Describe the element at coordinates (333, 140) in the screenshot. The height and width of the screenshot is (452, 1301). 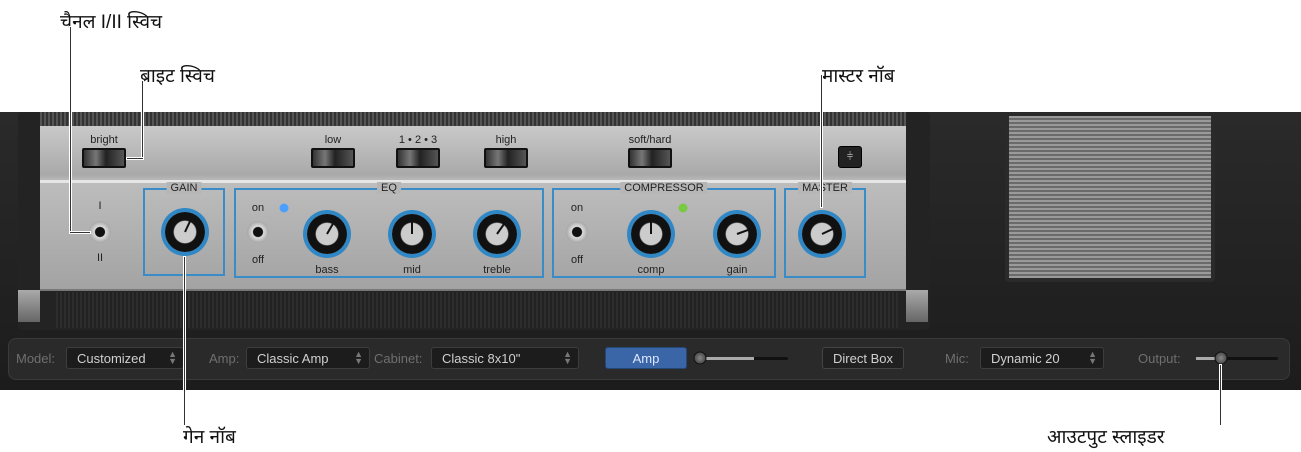
I see `low-label: low` at that location.